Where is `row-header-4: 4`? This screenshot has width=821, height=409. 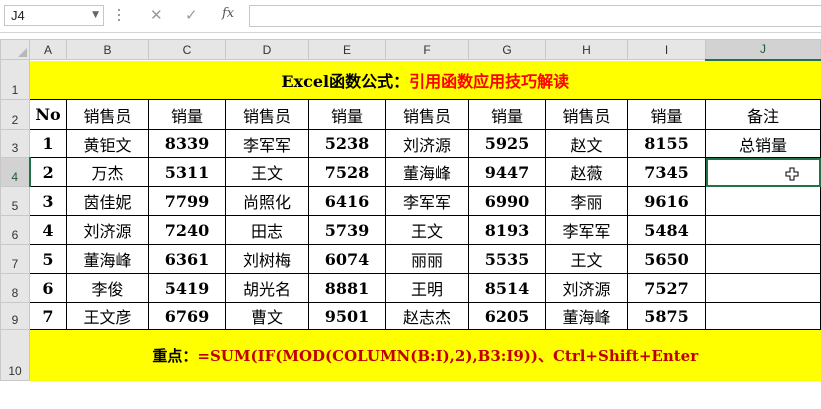 row-header-4: 4 is located at coordinates (15, 172).